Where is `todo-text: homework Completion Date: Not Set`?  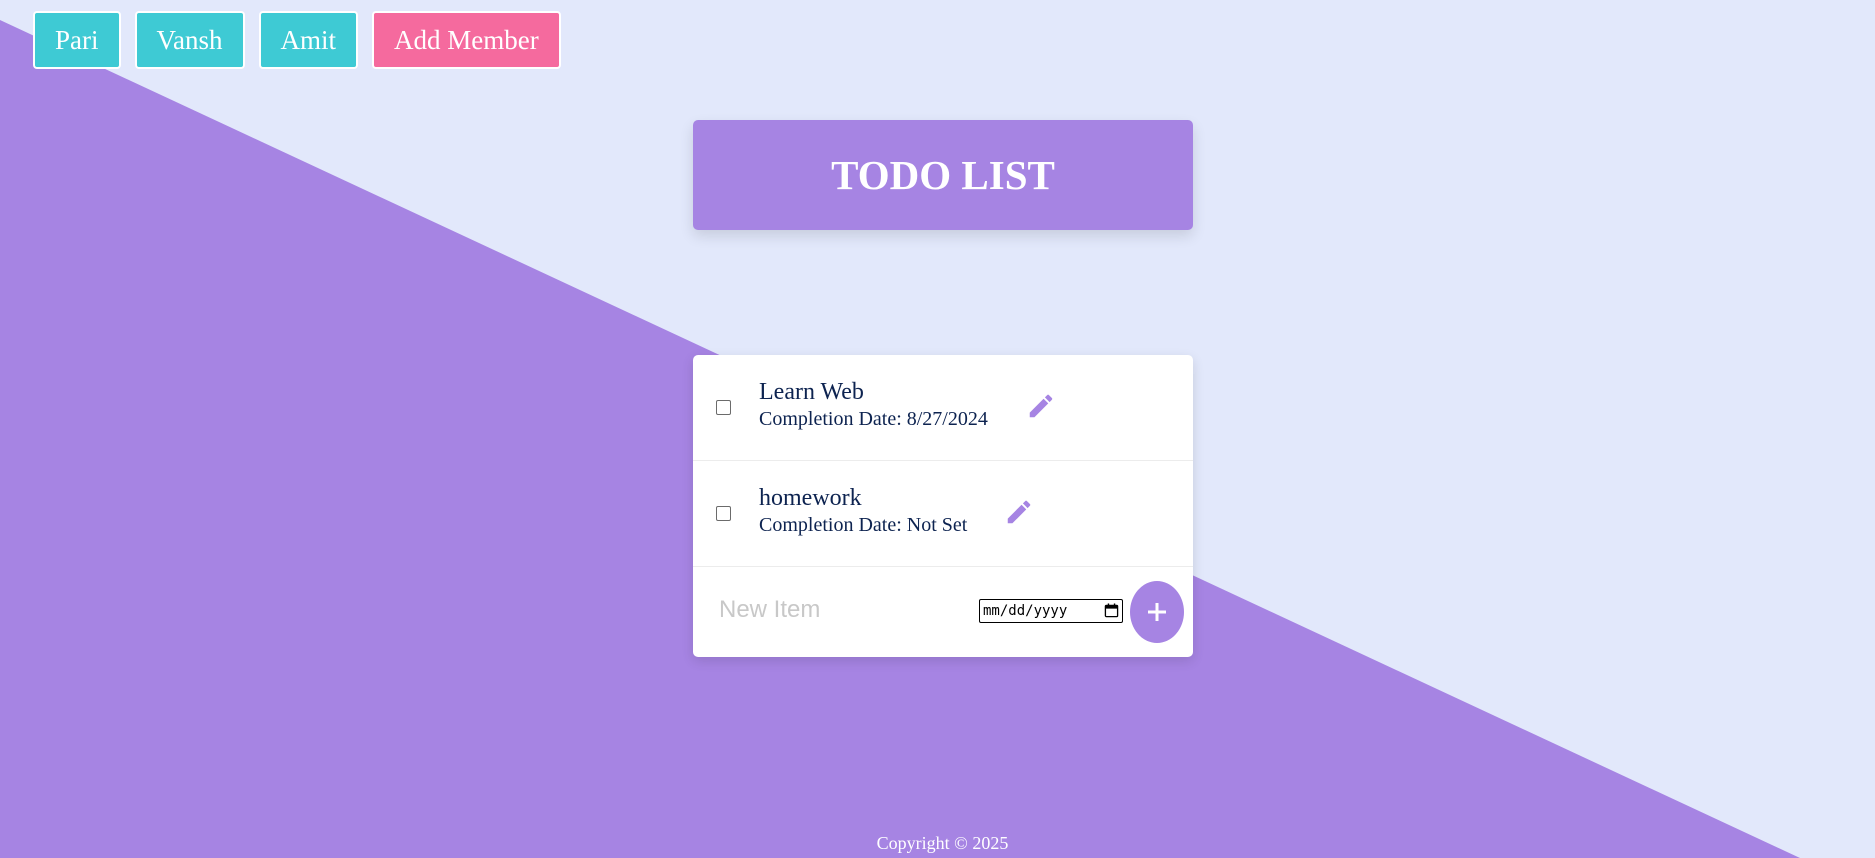
todo-text: homework Completion Date: Not Set is located at coordinates (863, 511).